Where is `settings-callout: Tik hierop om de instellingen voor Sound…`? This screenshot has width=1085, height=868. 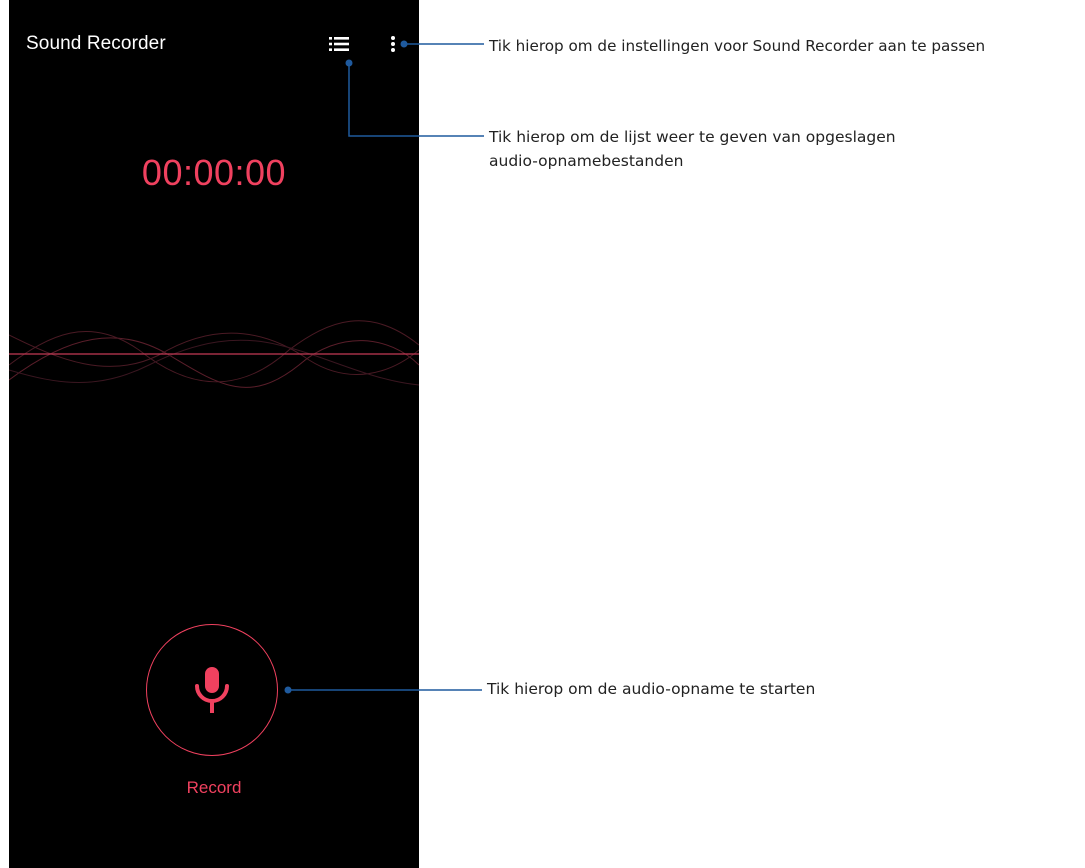 settings-callout: Tik hierop om de instellingen voor Sound… is located at coordinates (737, 46).